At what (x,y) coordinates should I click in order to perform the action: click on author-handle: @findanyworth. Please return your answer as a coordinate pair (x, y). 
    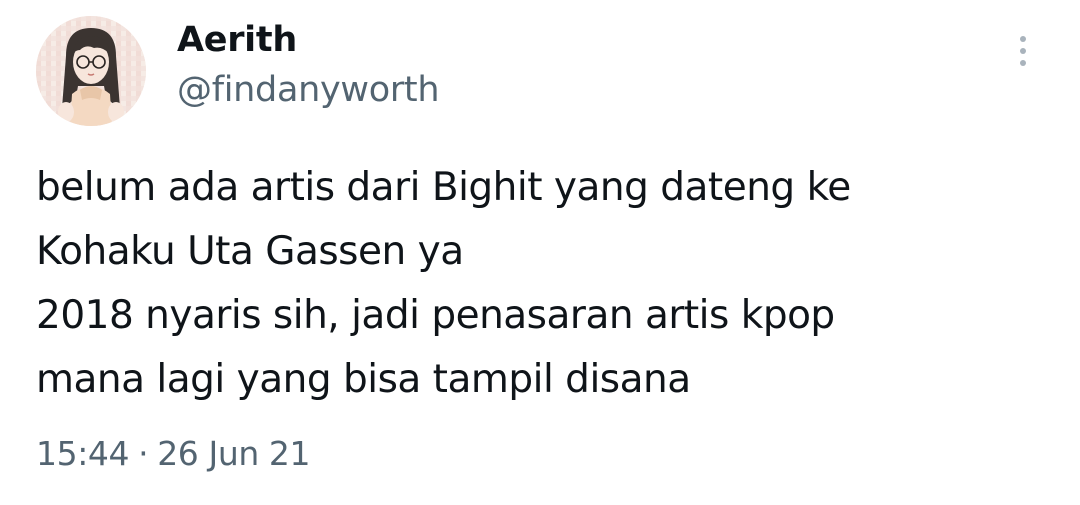
    Looking at the image, I should click on (308, 90).